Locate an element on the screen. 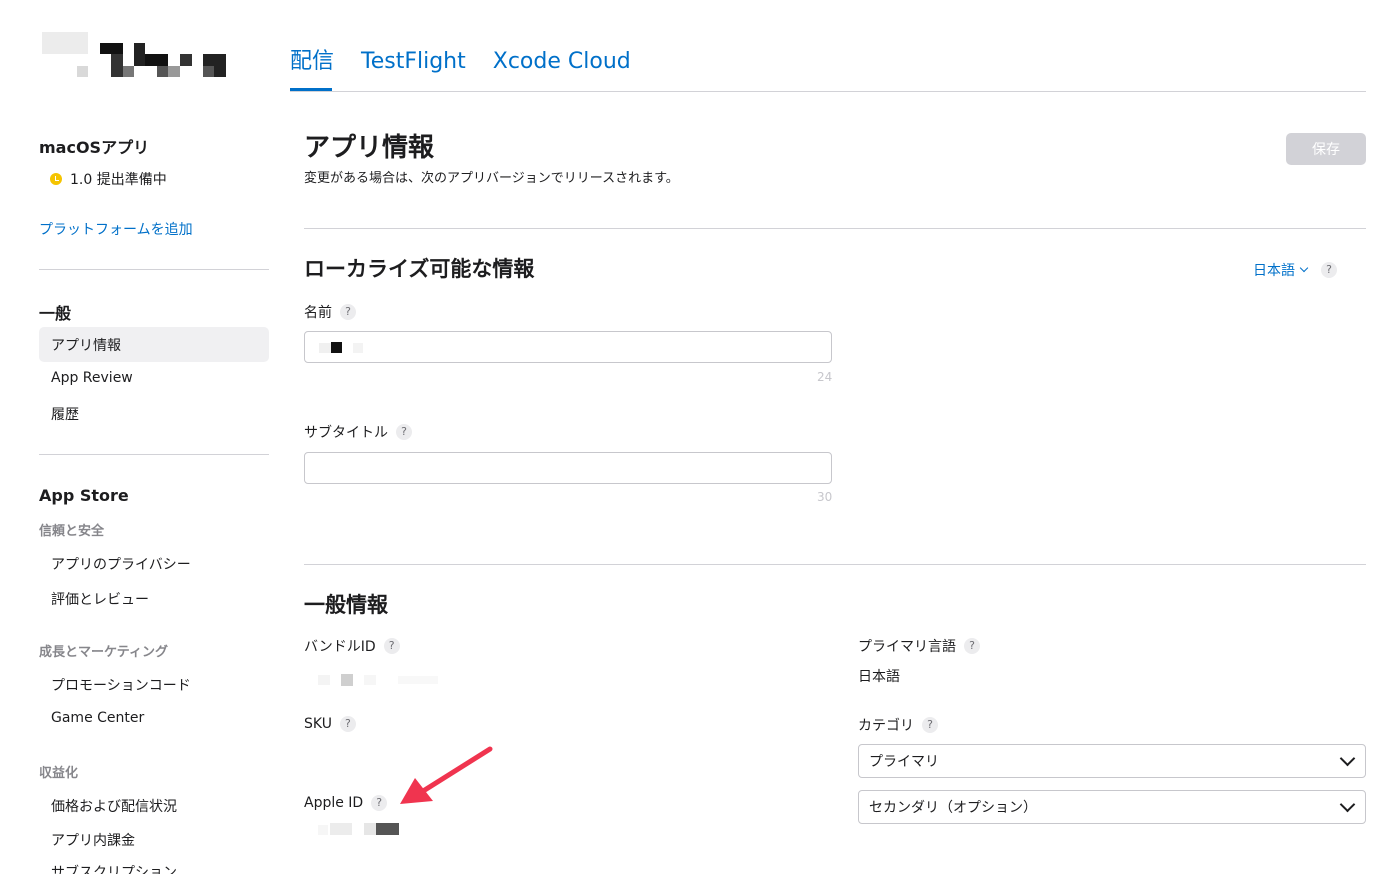 Image resolution: width=1400 pixels, height=874 pixels. sidebar-item-app-review: App Review is located at coordinates (92, 378).